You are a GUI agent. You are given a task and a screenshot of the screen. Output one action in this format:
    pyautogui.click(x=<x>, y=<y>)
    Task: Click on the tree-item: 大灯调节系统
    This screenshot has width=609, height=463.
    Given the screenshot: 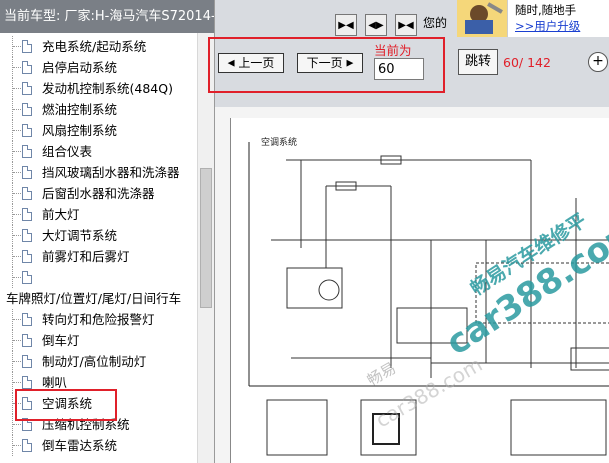 What is the action you would take?
    pyautogui.click(x=98, y=235)
    